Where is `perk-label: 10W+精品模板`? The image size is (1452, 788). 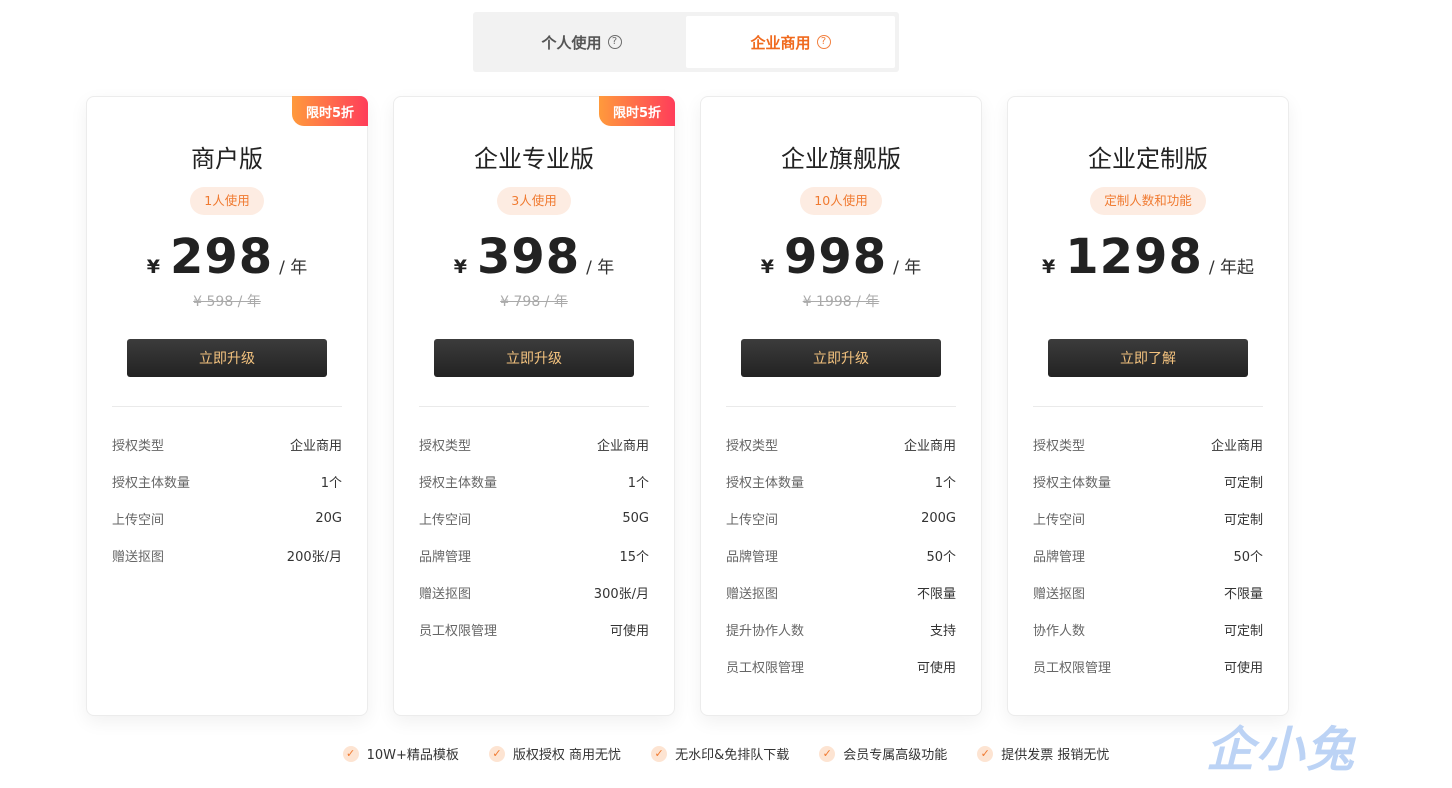
perk-label: 10W+精品模板 is located at coordinates (412, 755).